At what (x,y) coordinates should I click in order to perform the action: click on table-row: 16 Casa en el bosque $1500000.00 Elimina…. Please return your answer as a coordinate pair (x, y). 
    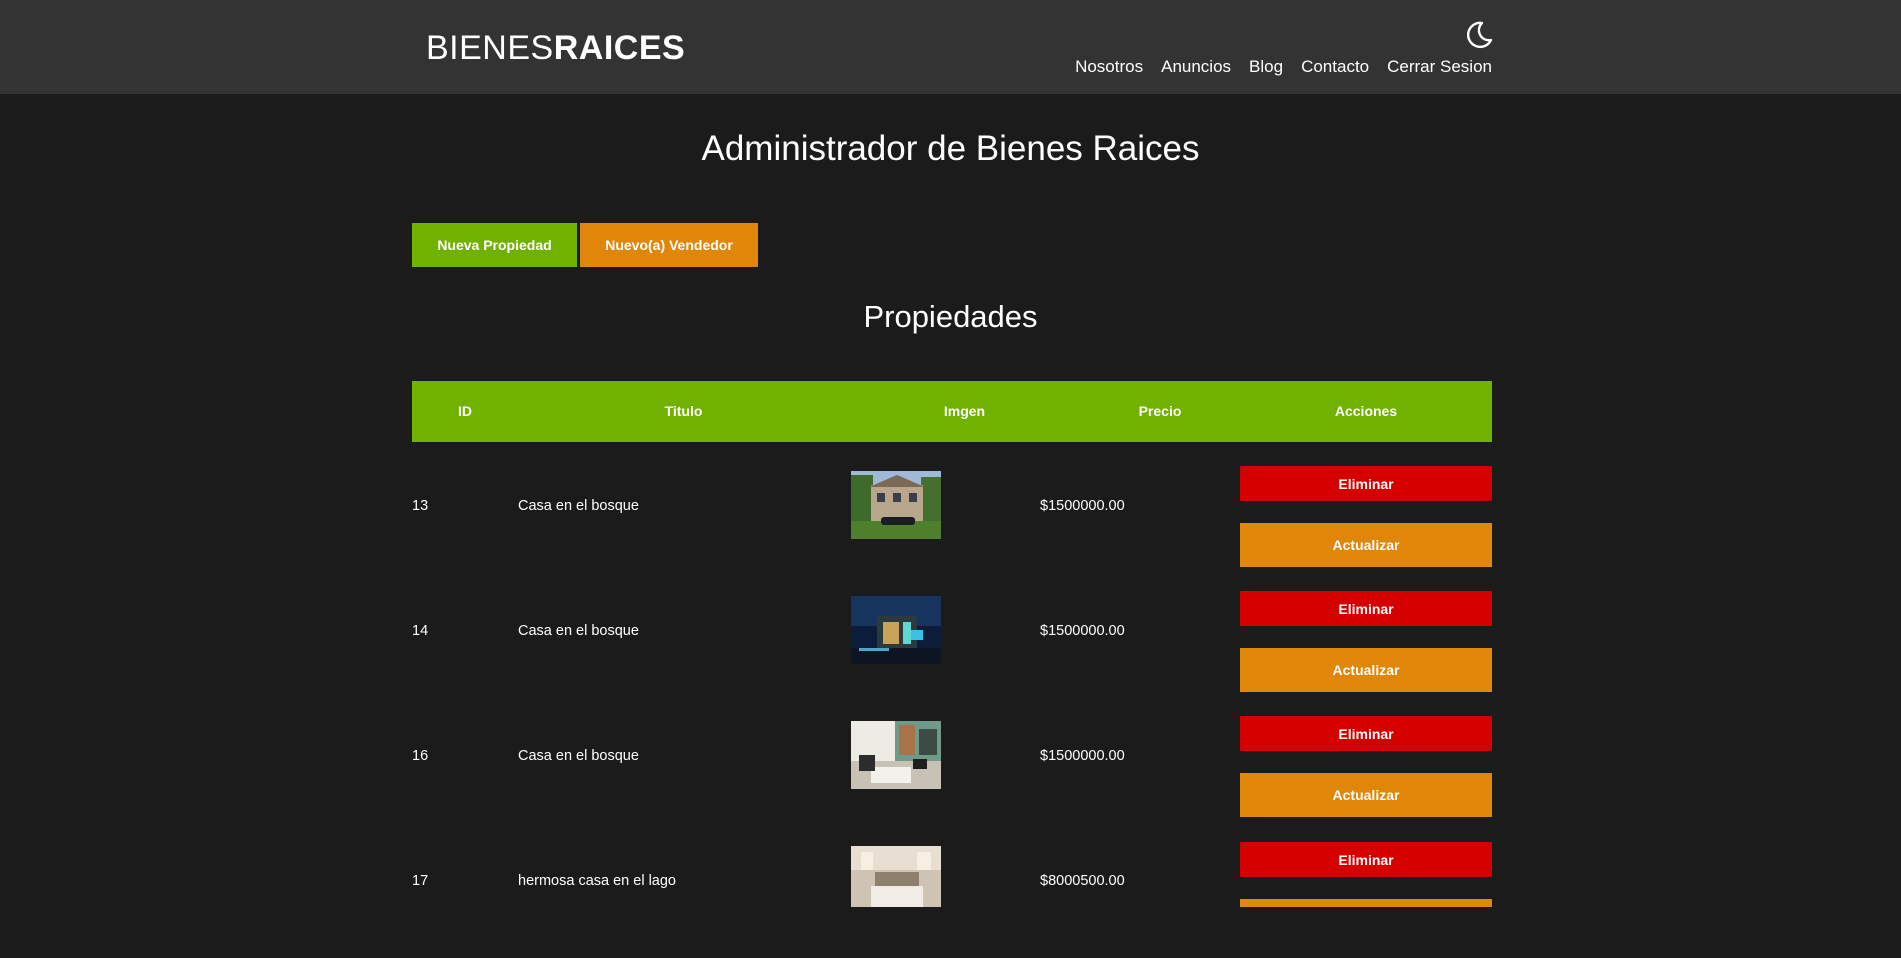
    Looking at the image, I should click on (952, 770).